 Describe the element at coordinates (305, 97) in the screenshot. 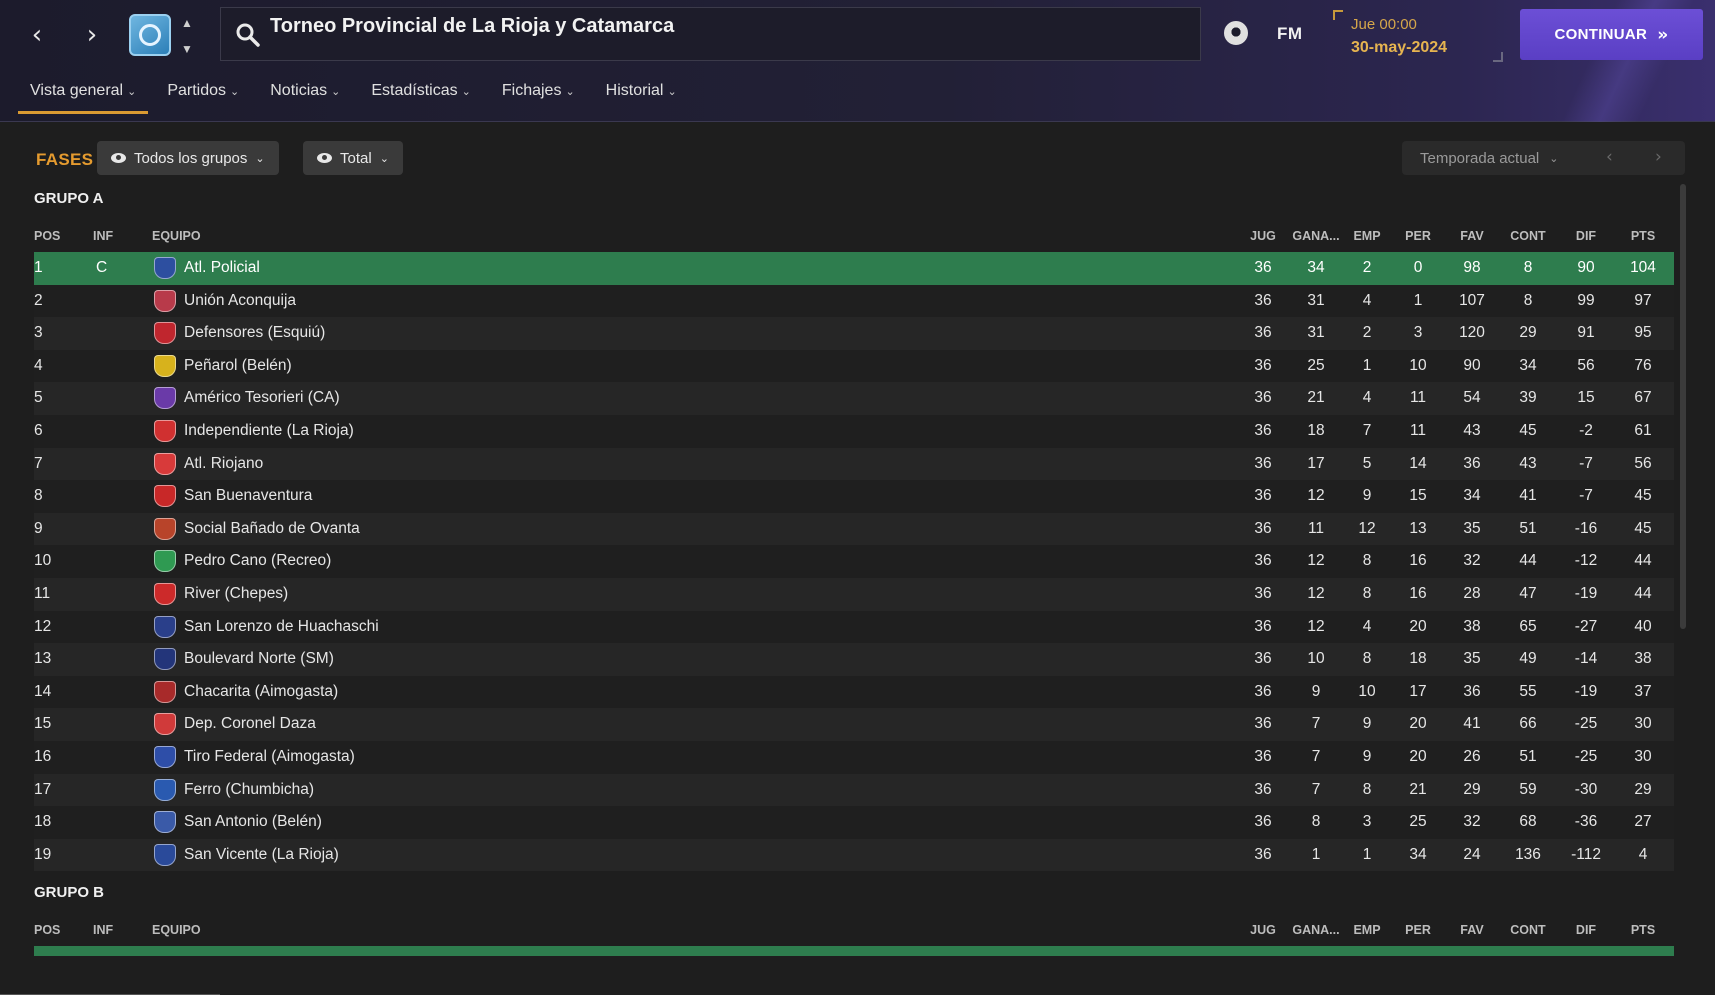

I see `tab-noticias: Noticias ⌄` at that location.